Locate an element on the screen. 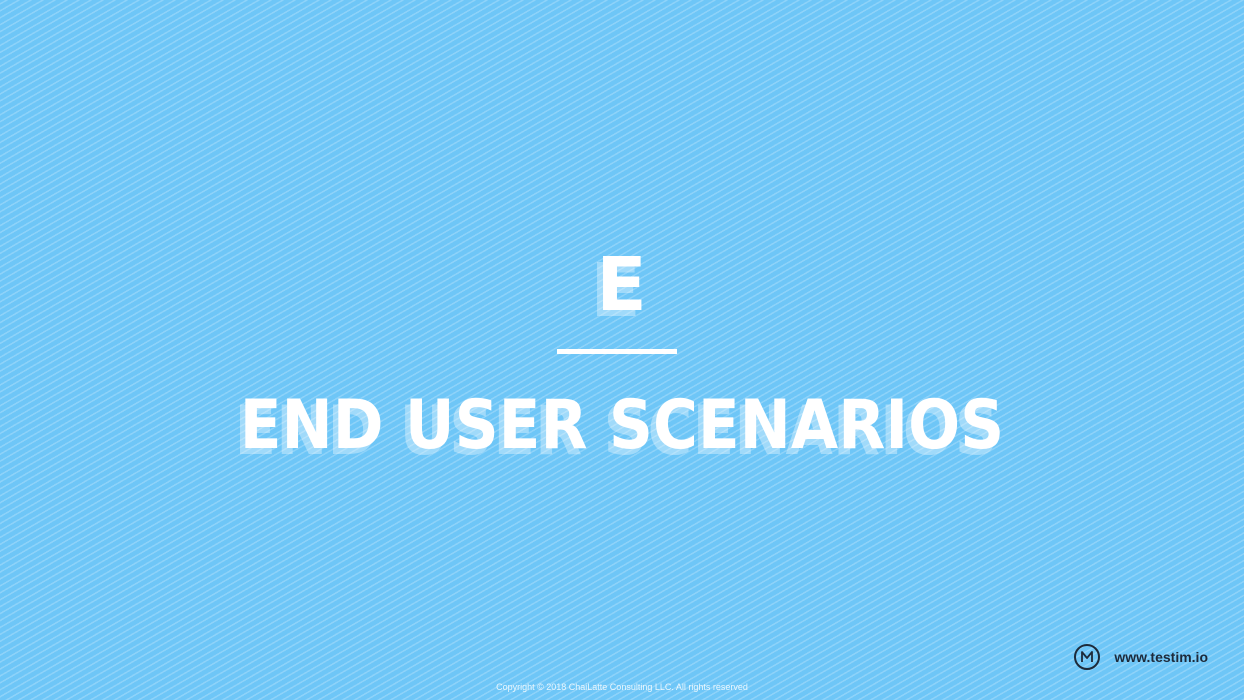 The height and width of the screenshot is (700, 1244). brand: www.testim.io is located at coordinates (1141, 657).